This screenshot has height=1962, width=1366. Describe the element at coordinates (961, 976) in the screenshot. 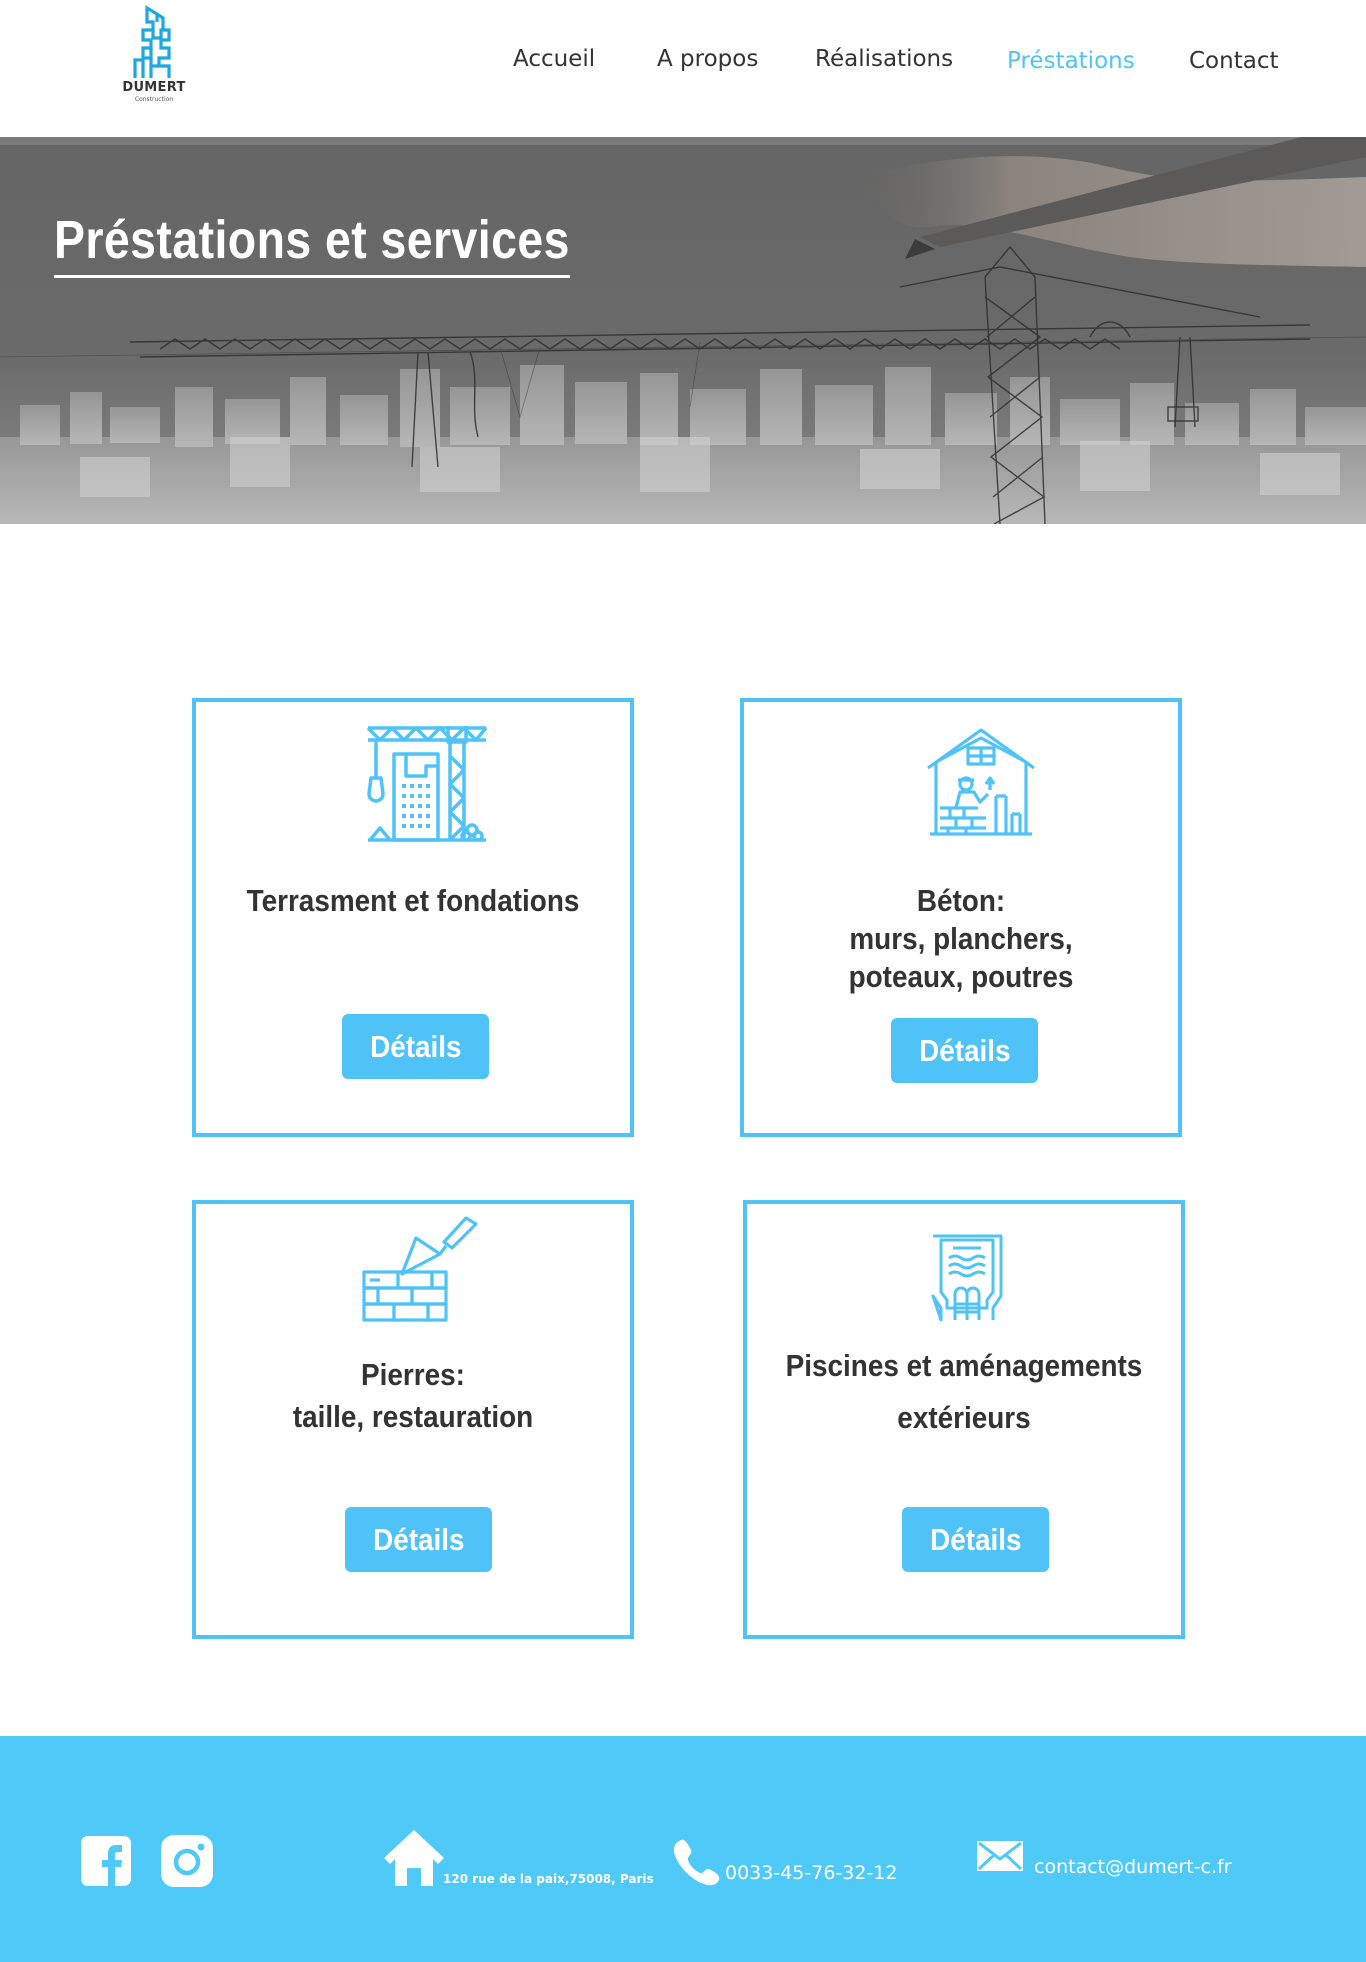

I see `service-title-line: poteaux, poutres` at that location.